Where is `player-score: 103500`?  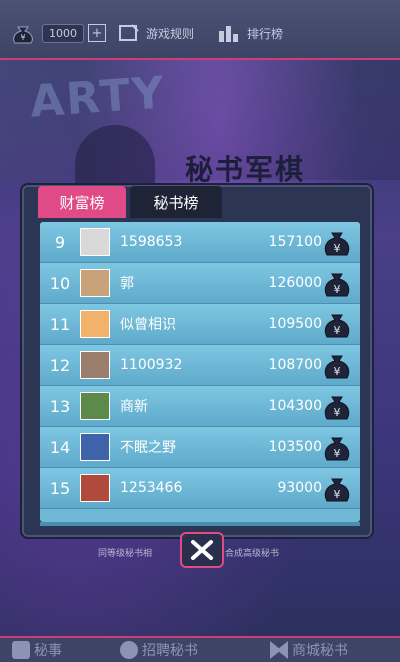
player-score: 103500 is located at coordinates (295, 447).